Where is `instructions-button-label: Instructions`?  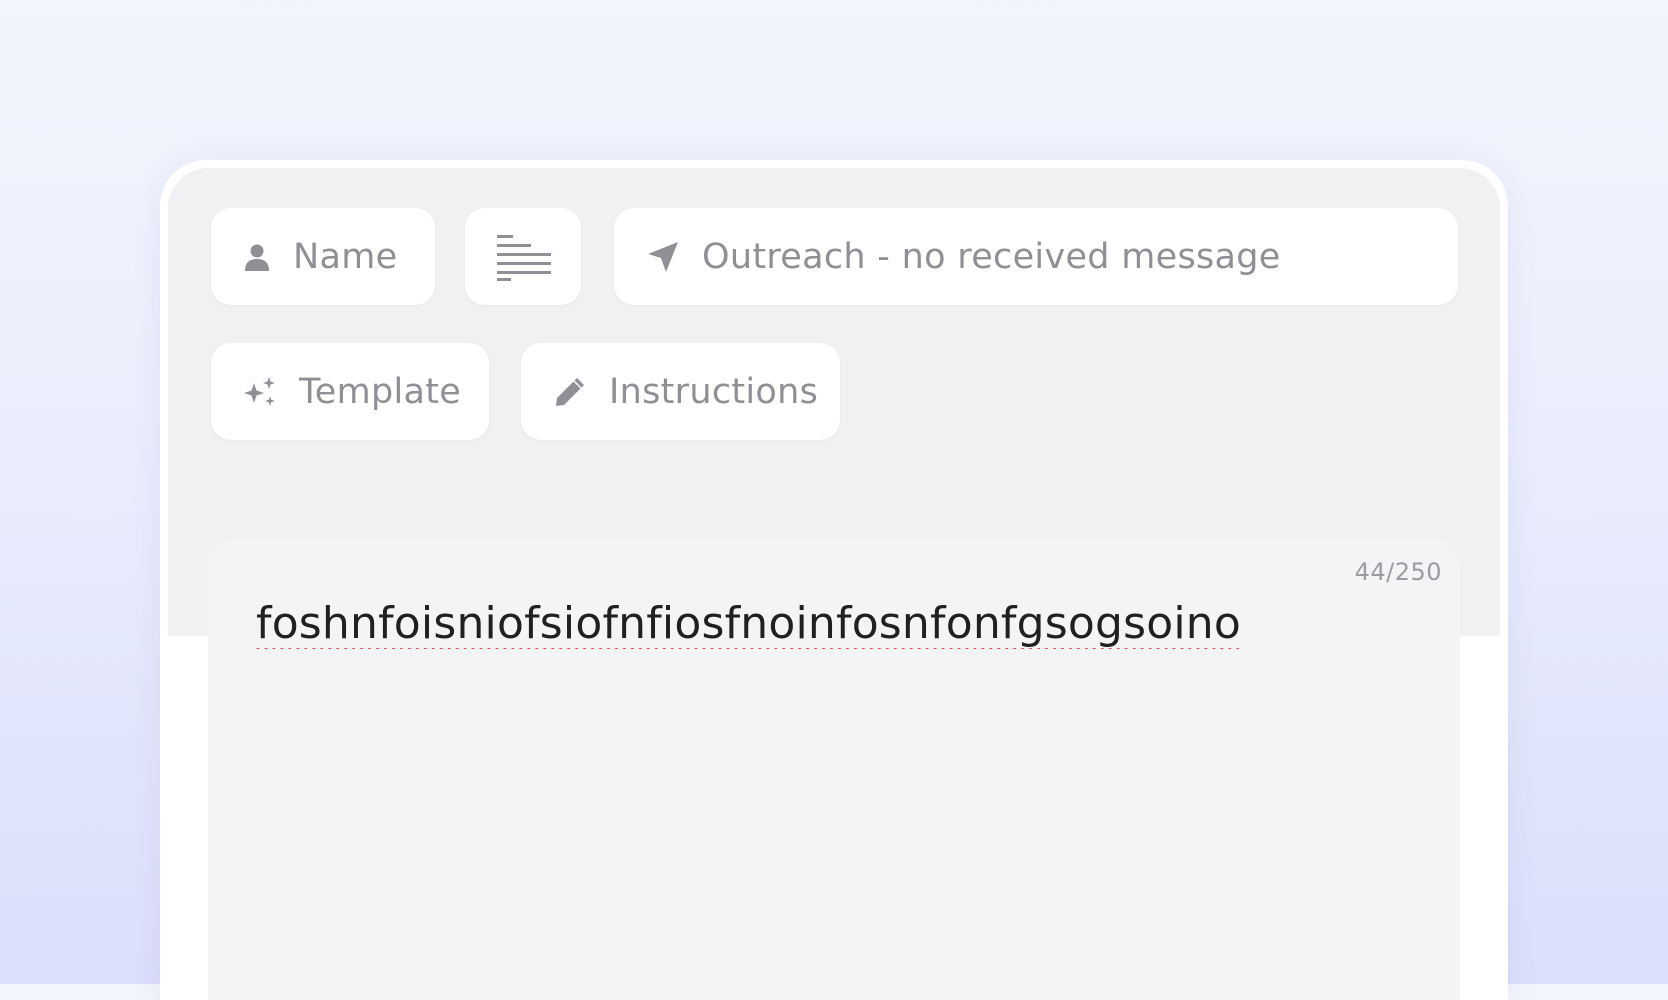
instructions-button-label: Instructions is located at coordinates (714, 391).